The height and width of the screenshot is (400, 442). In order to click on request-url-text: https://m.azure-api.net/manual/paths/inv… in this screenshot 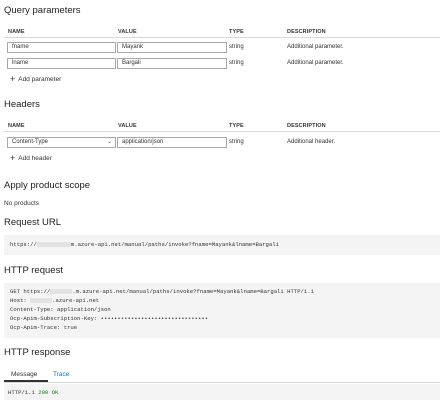, I will do `click(144, 244)`.